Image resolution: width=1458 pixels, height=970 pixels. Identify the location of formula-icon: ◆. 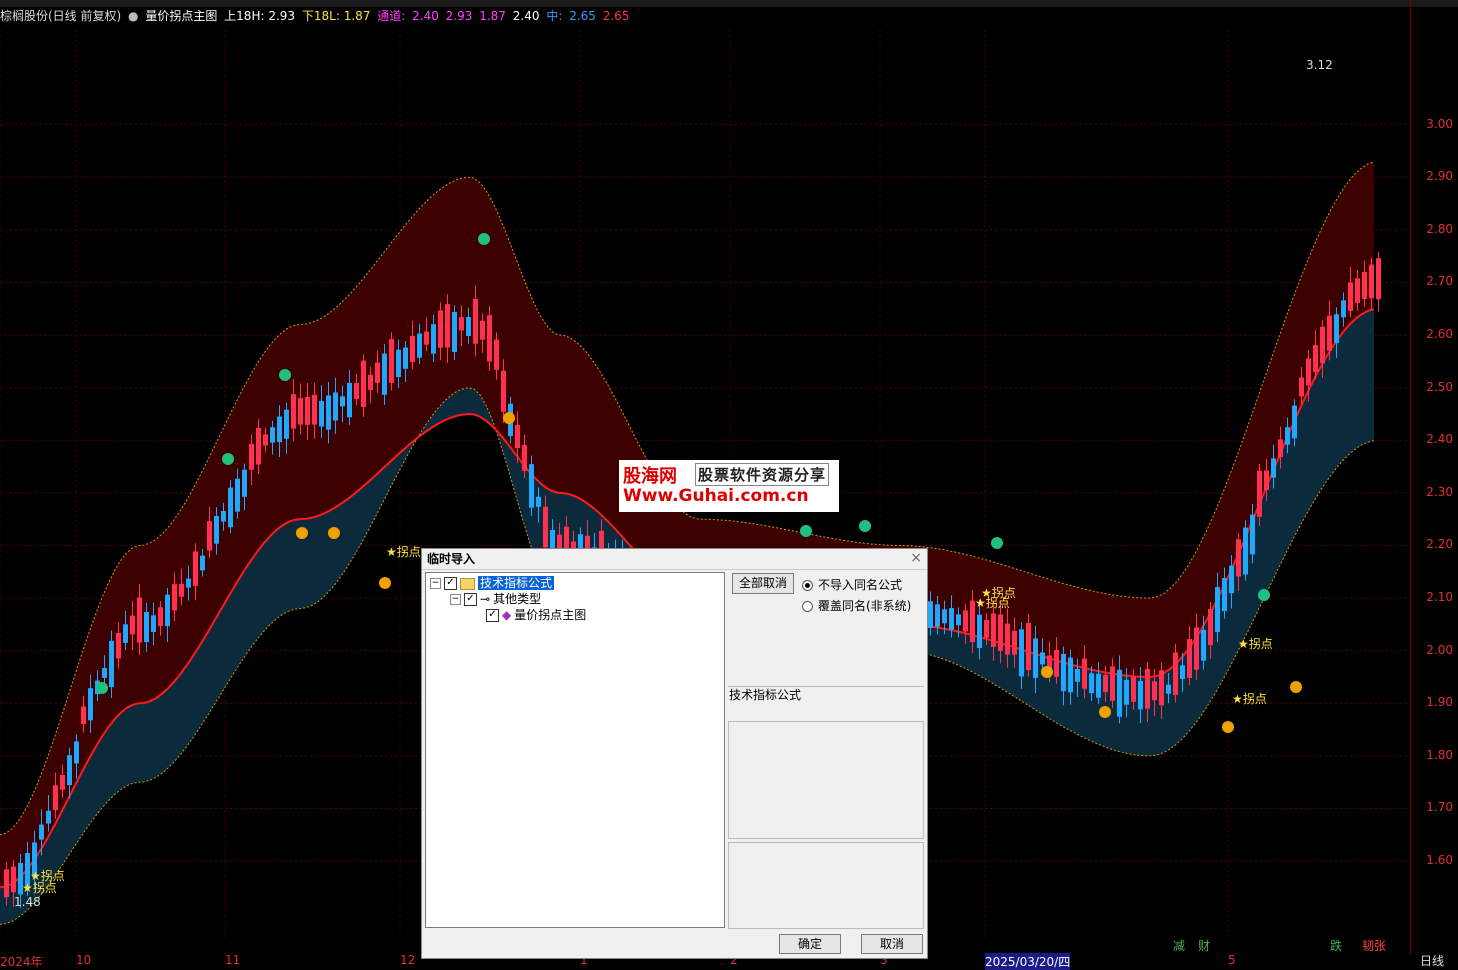
(507, 615).